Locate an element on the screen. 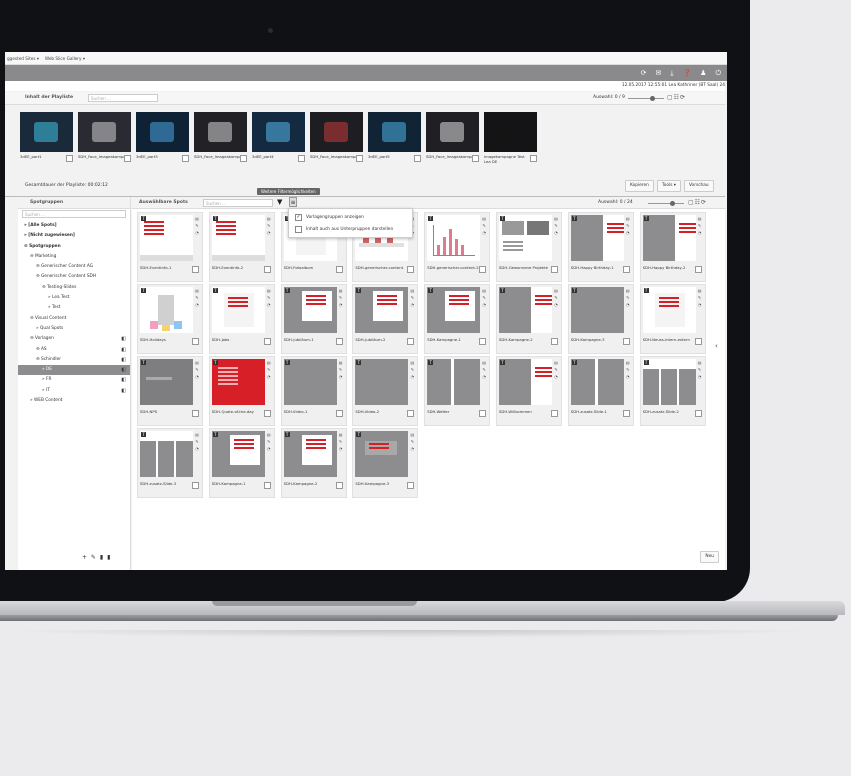 Image resolution: width=851 pixels, height=776 pixels. spot-card: T ▤ ✎ ◔ SDH-Kampagne-1 is located at coordinates (457, 319).